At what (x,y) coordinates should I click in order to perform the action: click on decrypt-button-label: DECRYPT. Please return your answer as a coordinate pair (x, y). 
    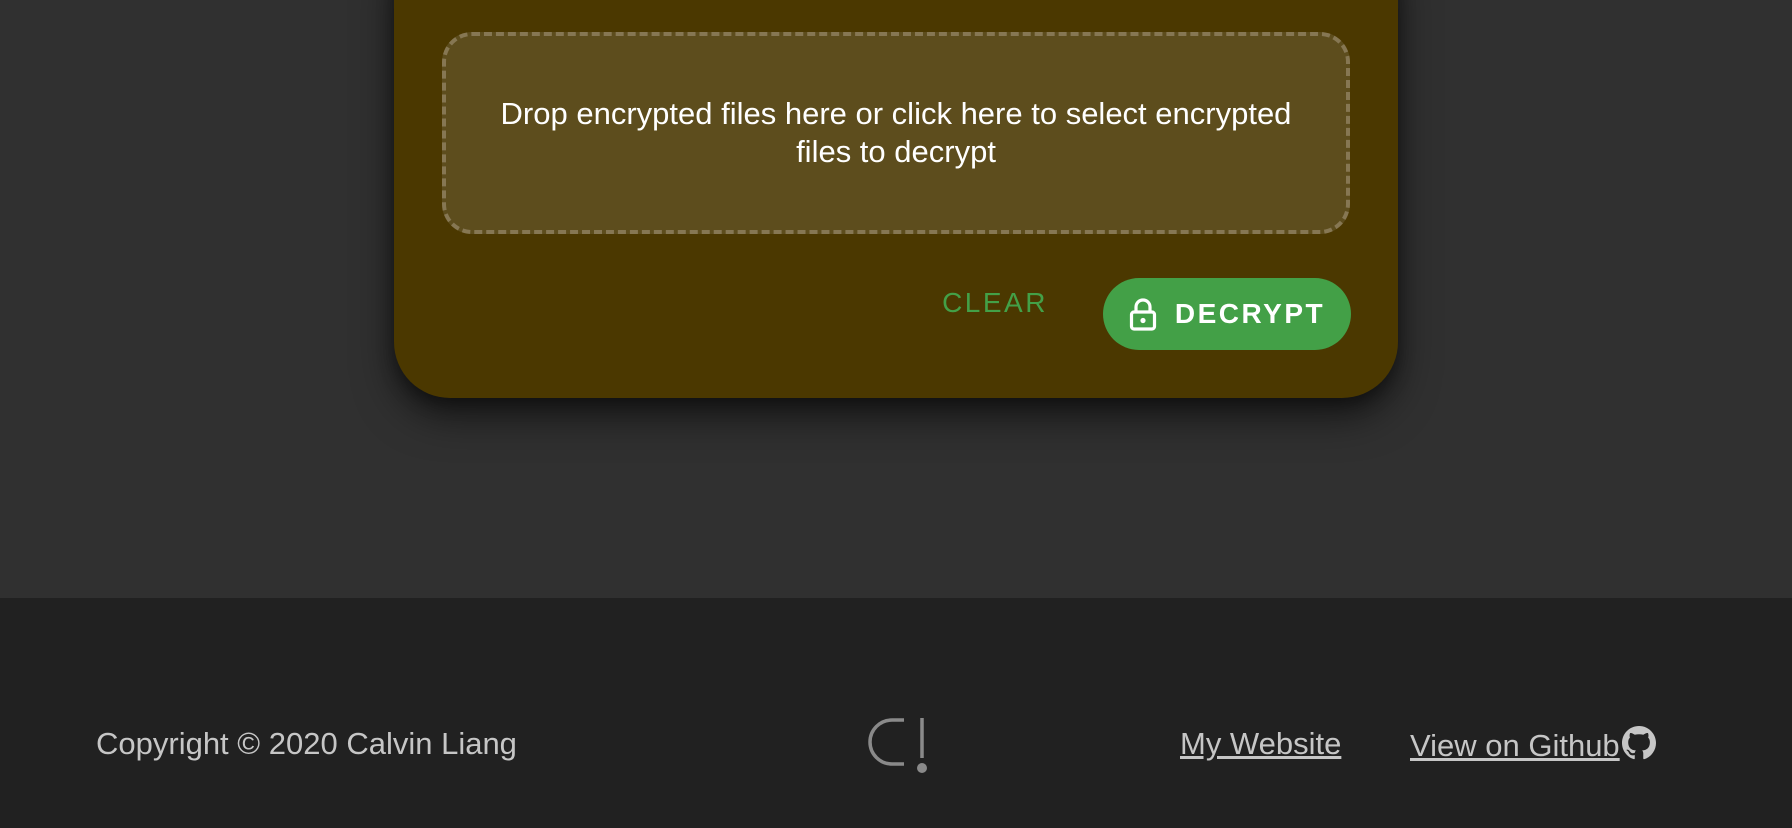
    Looking at the image, I should click on (1250, 313).